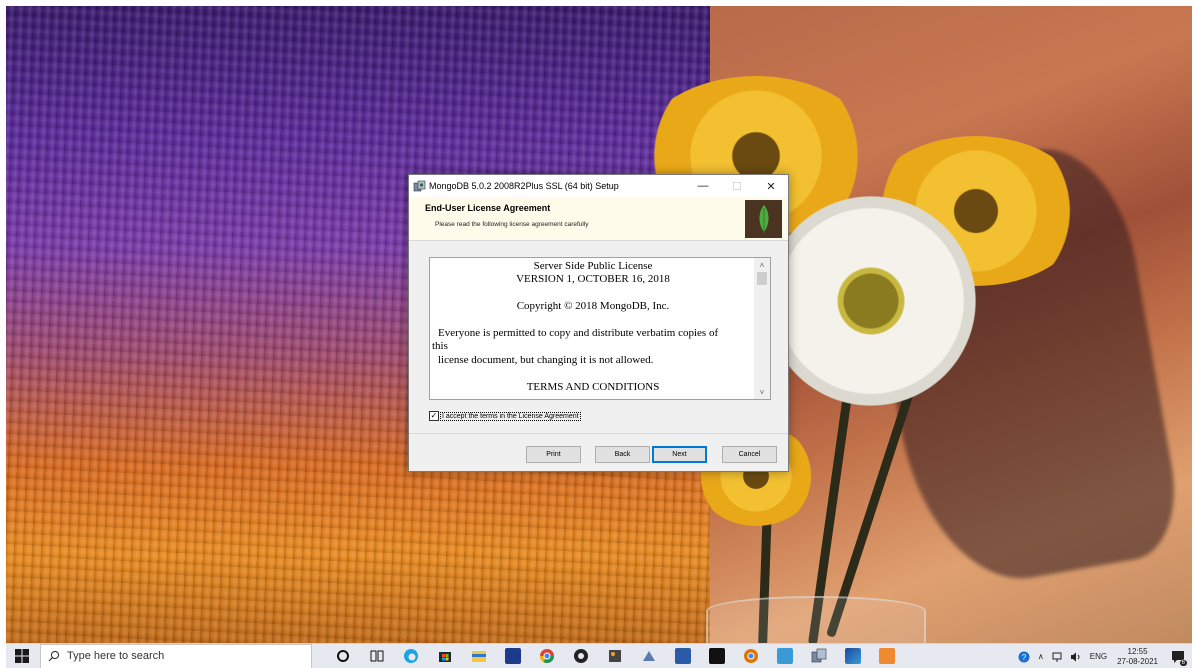 The width and height of the screenshot is (1198, 668). Describe the element at coordinates (762, 392) in the screenshot. I see `scroll-down-icon: ˅` at that location.